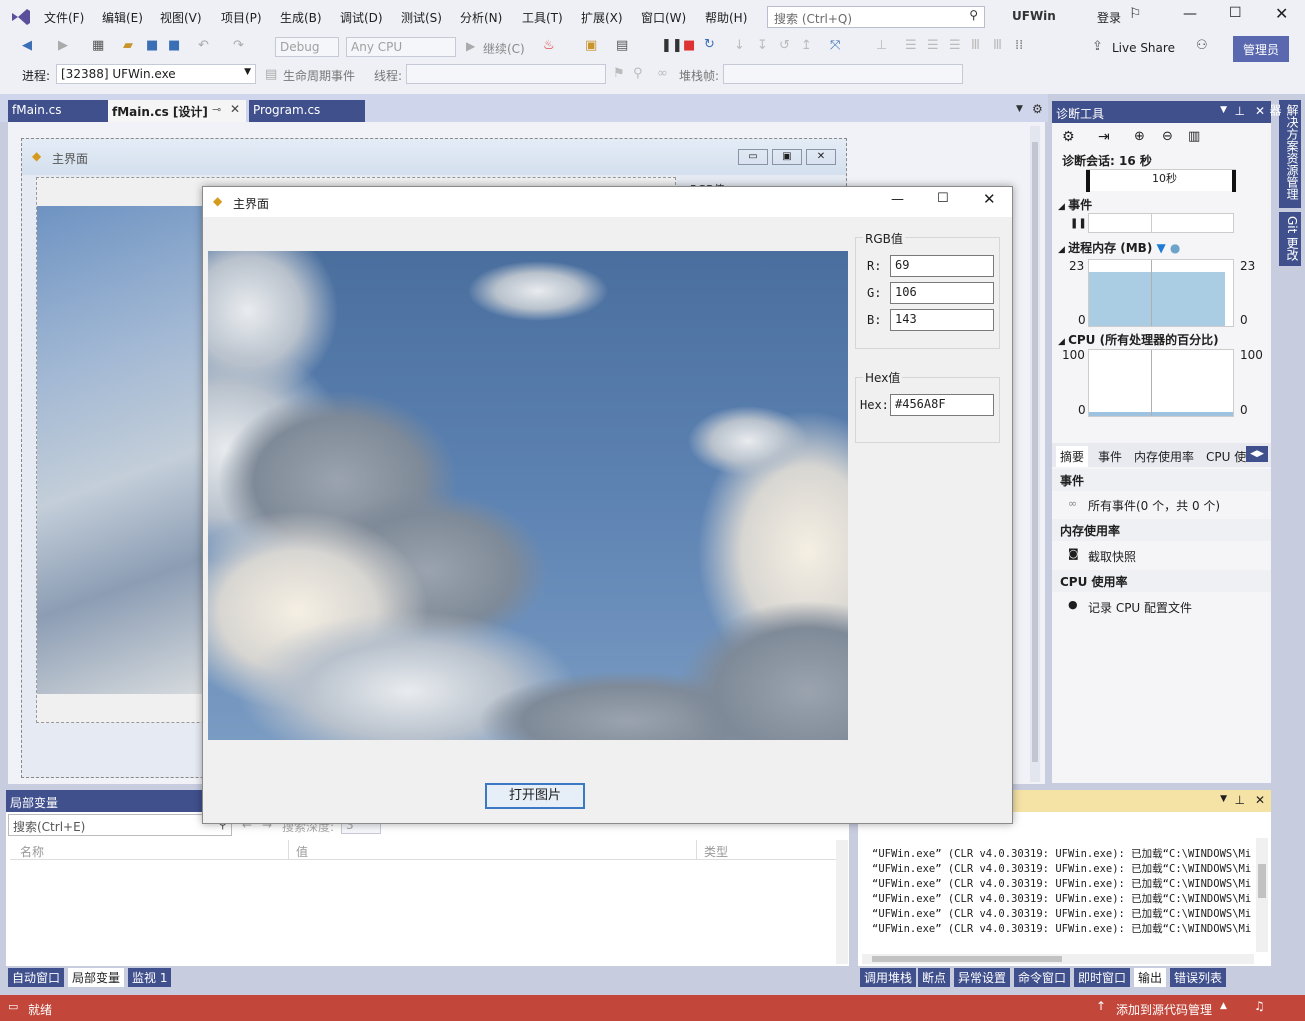 The height and width of the screenshot is (1021, 1305). I want to click on b-textbox: 143, so click(942, 320).